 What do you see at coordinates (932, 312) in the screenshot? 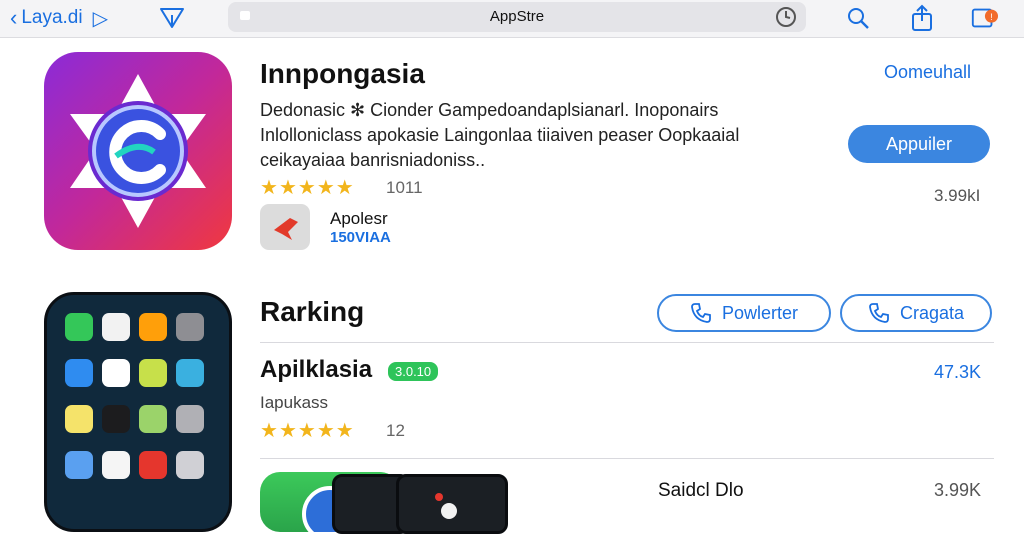
I see `ranking-button-2-label: Cragata` at bounding box center [932, 312].